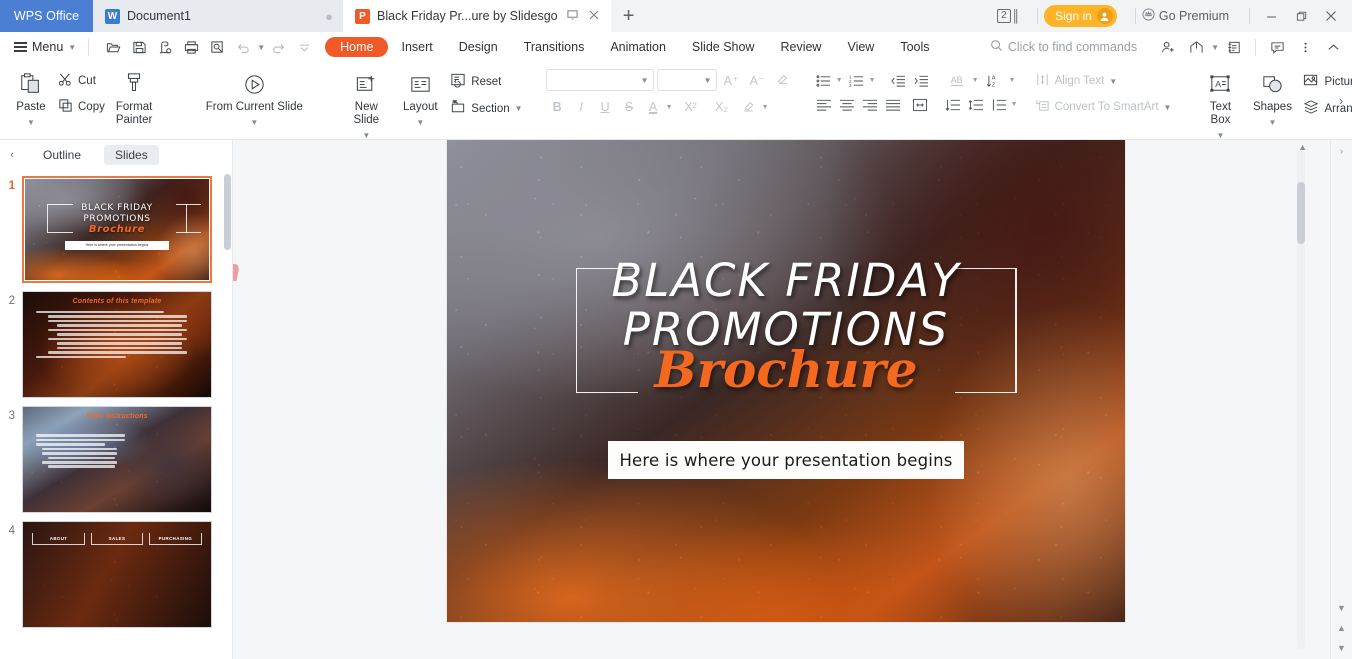 The image size is (1352, 659). What do you see at coordinates (1341, 648) in the screenshot?
I see `panel-icon-3: ▼` at bounding box center [1341, 648].